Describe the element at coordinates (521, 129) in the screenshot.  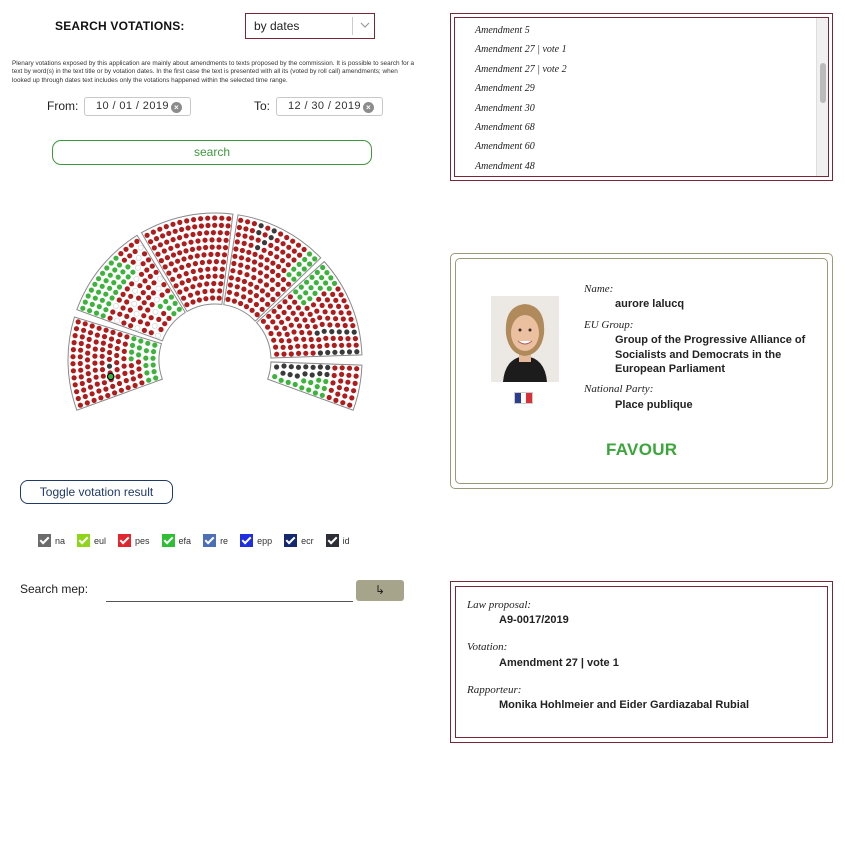
I see `amendment-item: Amendment 68` at that location.